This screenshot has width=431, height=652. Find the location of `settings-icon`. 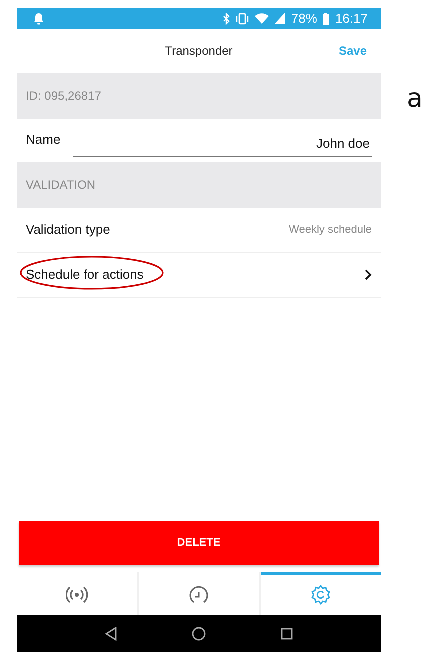

settings-icon is located at coordinates (321, 595).